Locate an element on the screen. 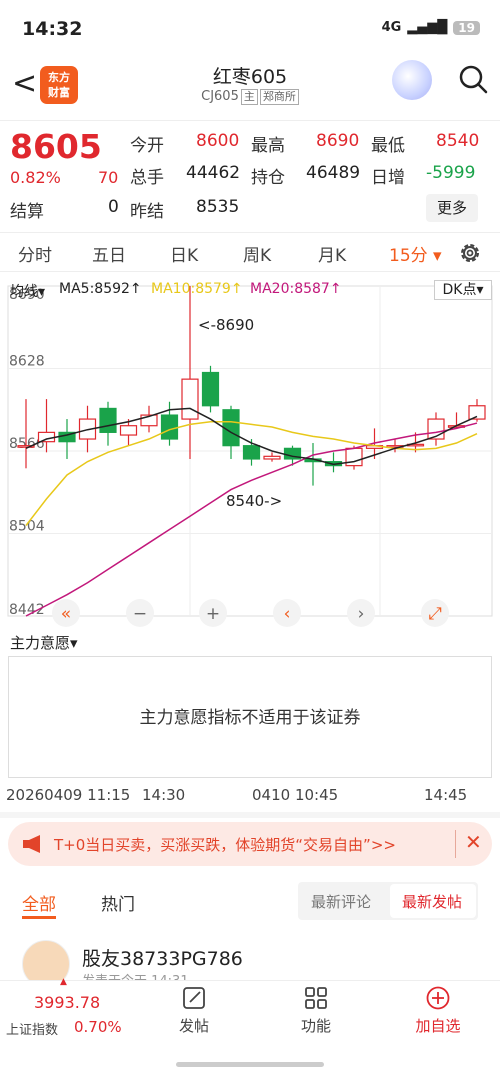 This screenshot has width=500, height=1076. status-icons: 4G ▂▄▆█ 19 is located at coordinates (431, 27).